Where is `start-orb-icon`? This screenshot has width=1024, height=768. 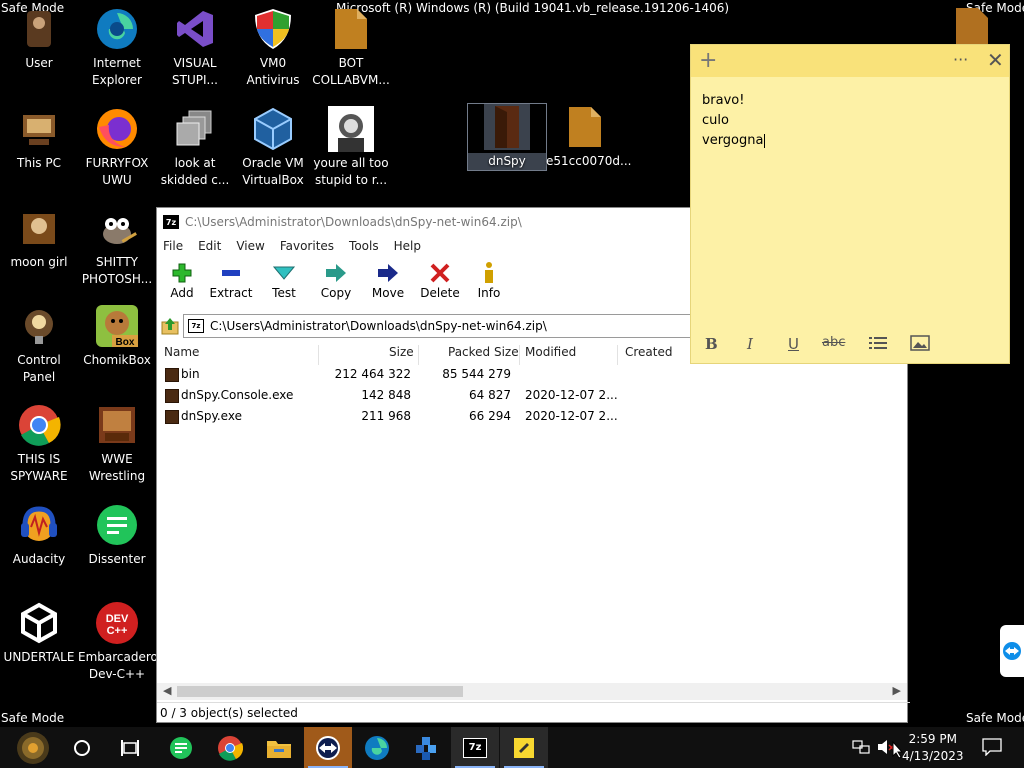
start-orb-icon is located at coordinates (33, 747).